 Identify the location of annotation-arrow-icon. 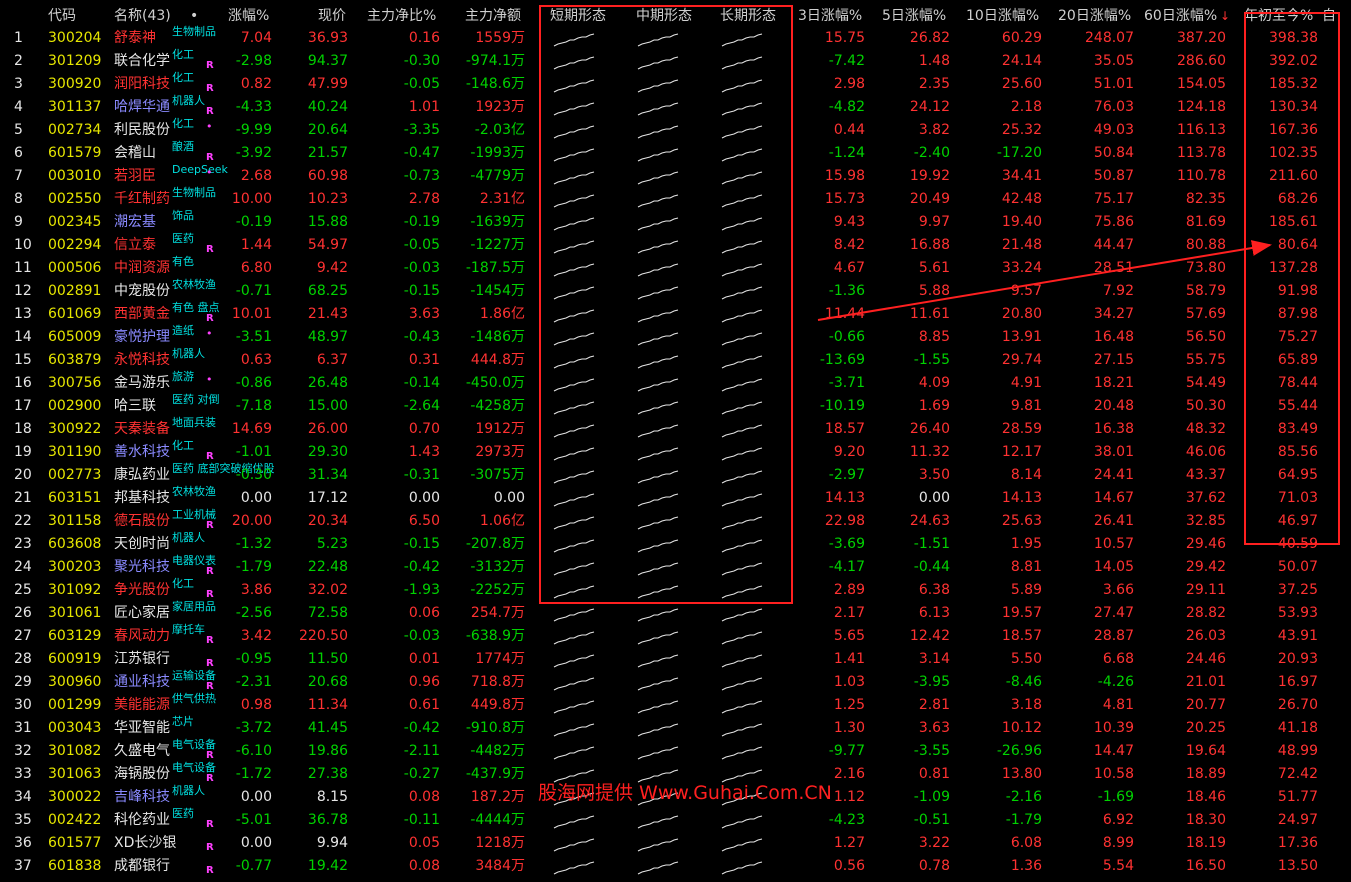
(1044, 280).